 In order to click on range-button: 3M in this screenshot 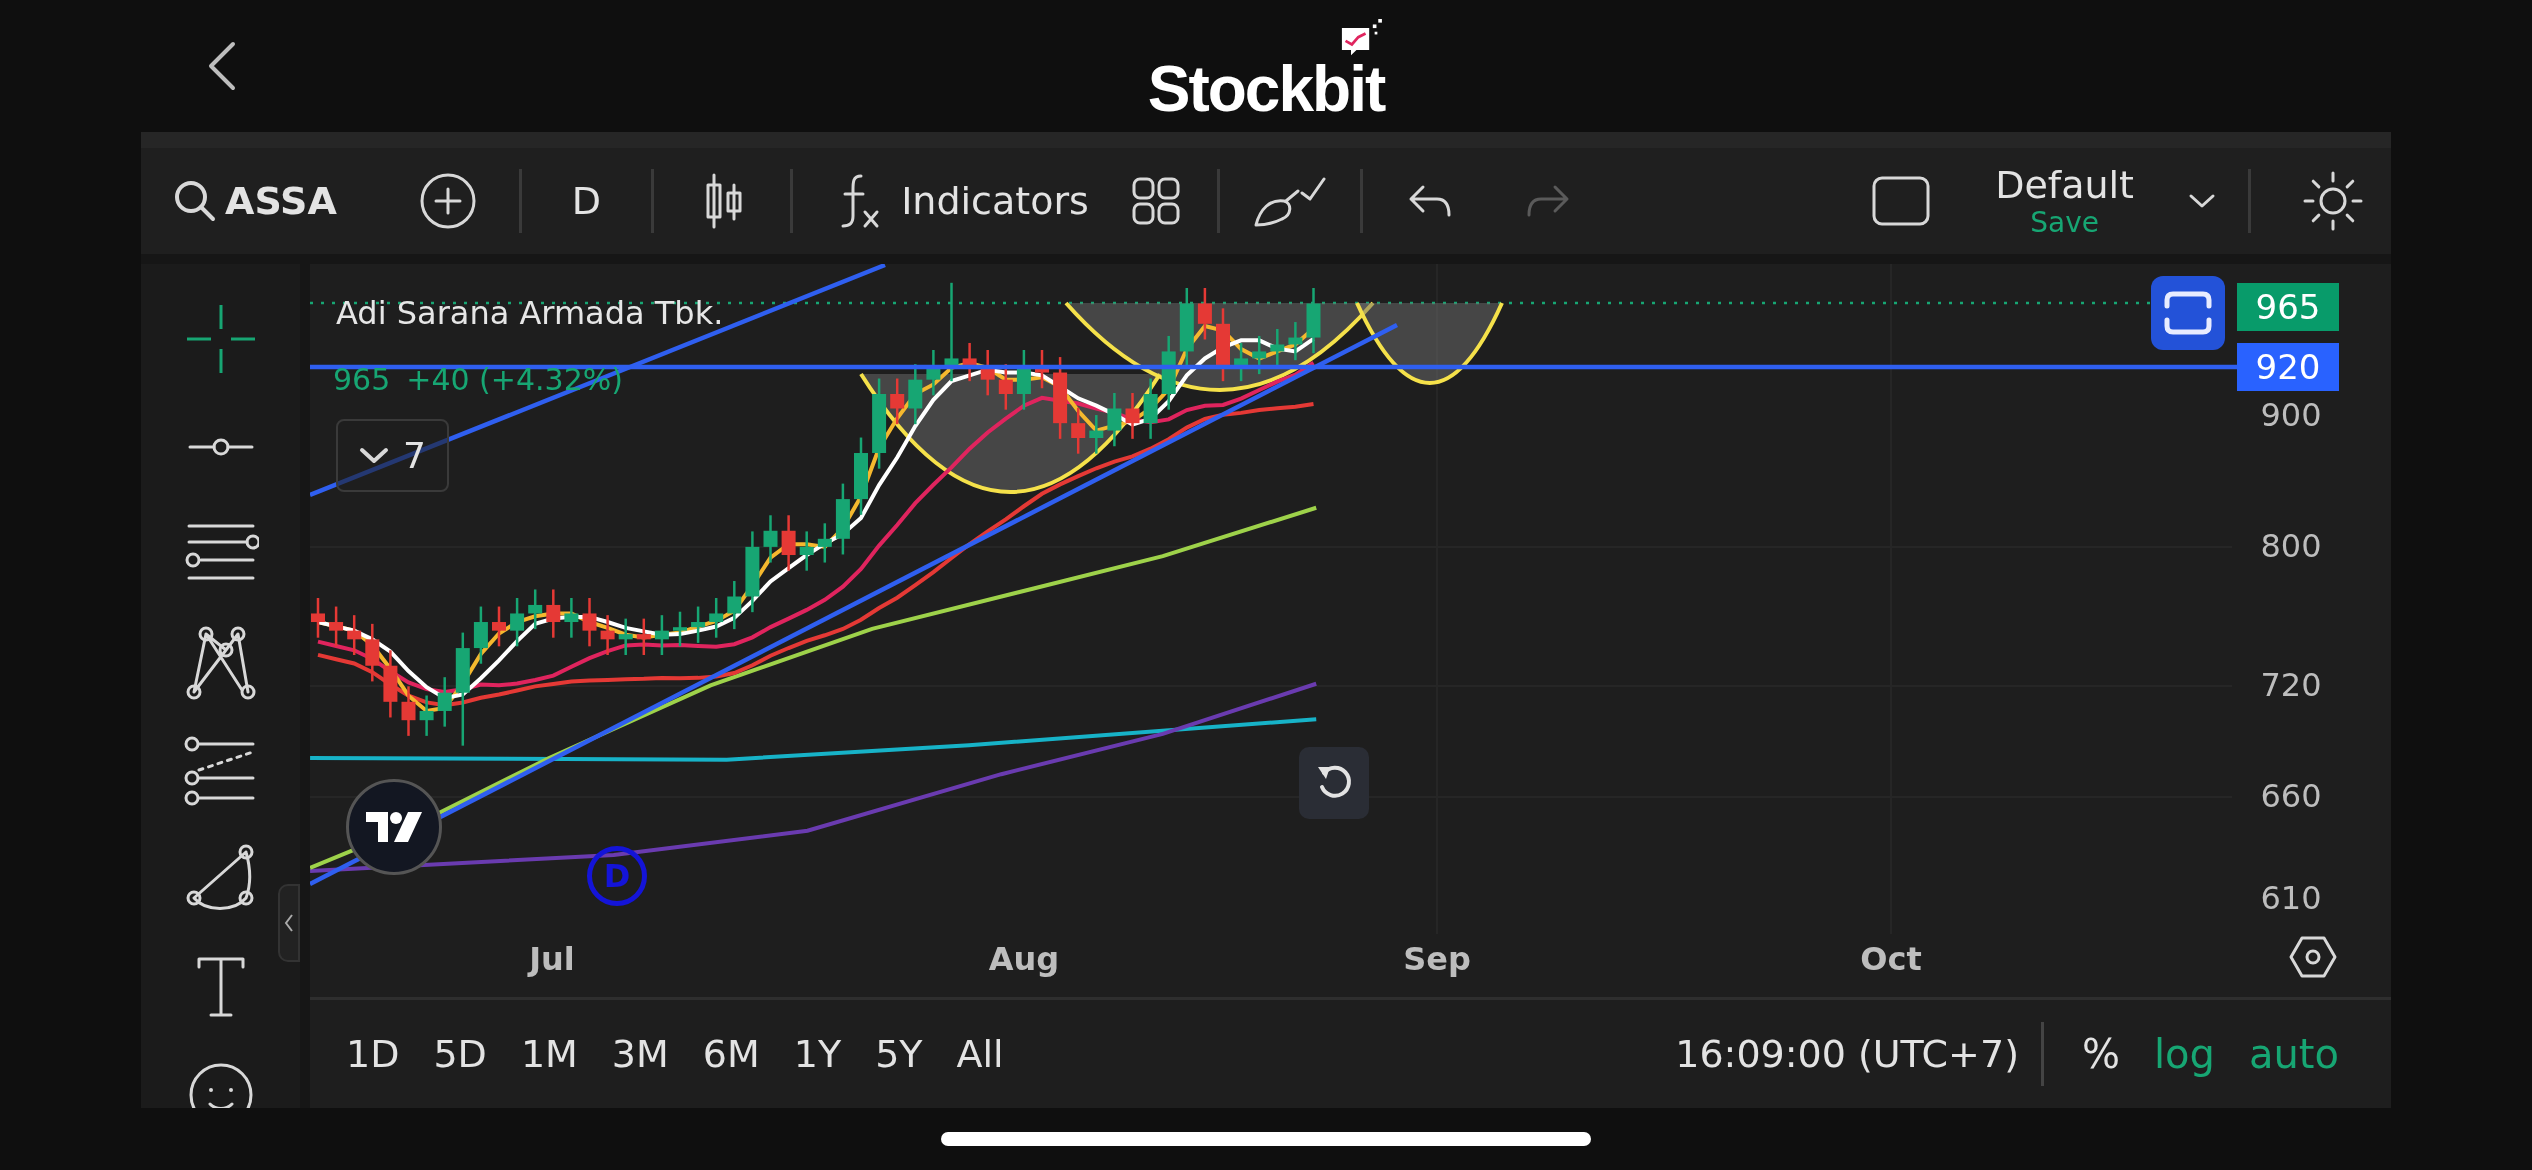, I will do `click(640, 1054)`.